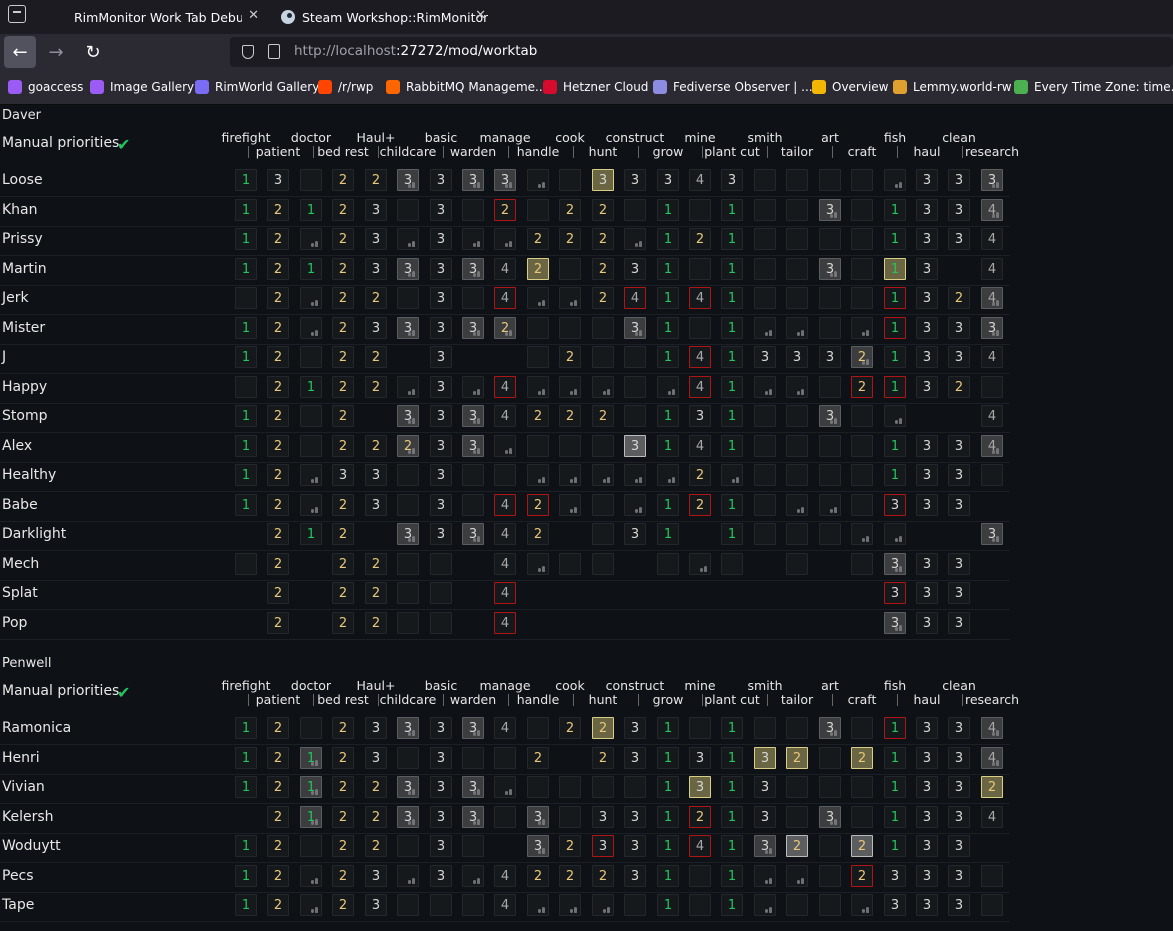  What do you see at coordinates (17, 14) in the screenshot?
I see `tab-list-icon` at bounding box center [17, 14].